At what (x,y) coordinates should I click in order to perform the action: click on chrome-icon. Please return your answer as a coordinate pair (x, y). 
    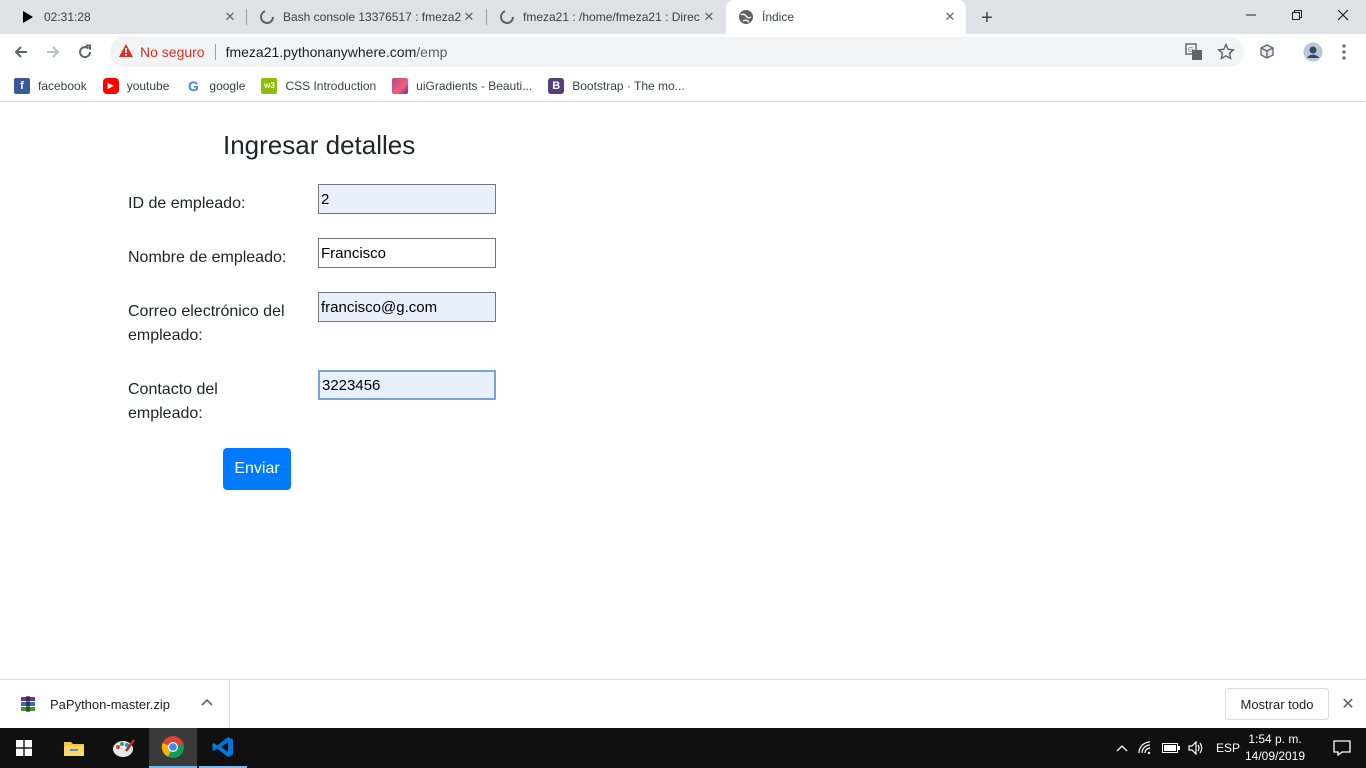
    Looking at the image, I should click on (173, 748).